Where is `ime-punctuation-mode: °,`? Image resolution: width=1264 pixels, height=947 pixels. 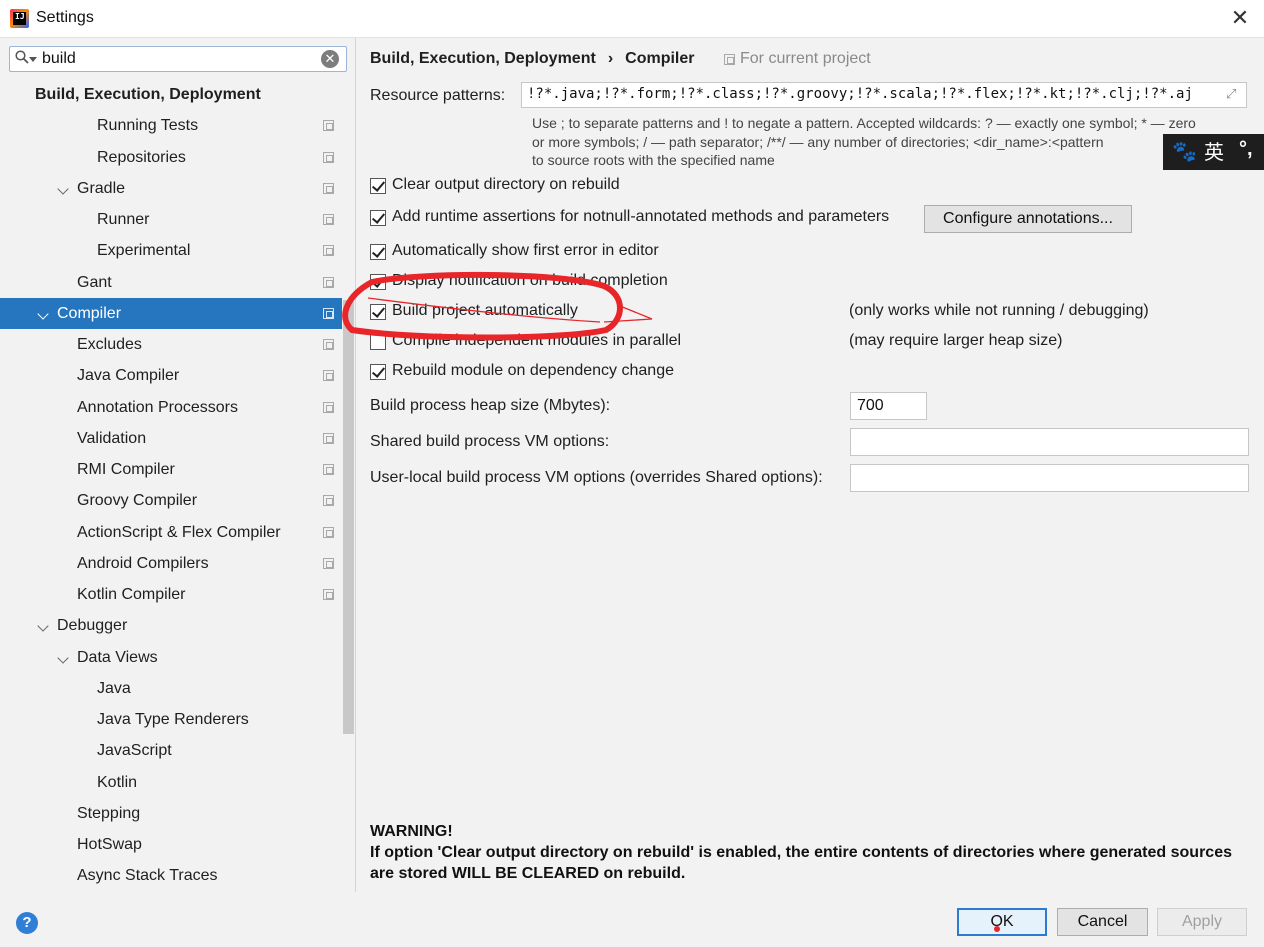
ime-punctuation-mode: °, is located at coordinates (1246, 149).